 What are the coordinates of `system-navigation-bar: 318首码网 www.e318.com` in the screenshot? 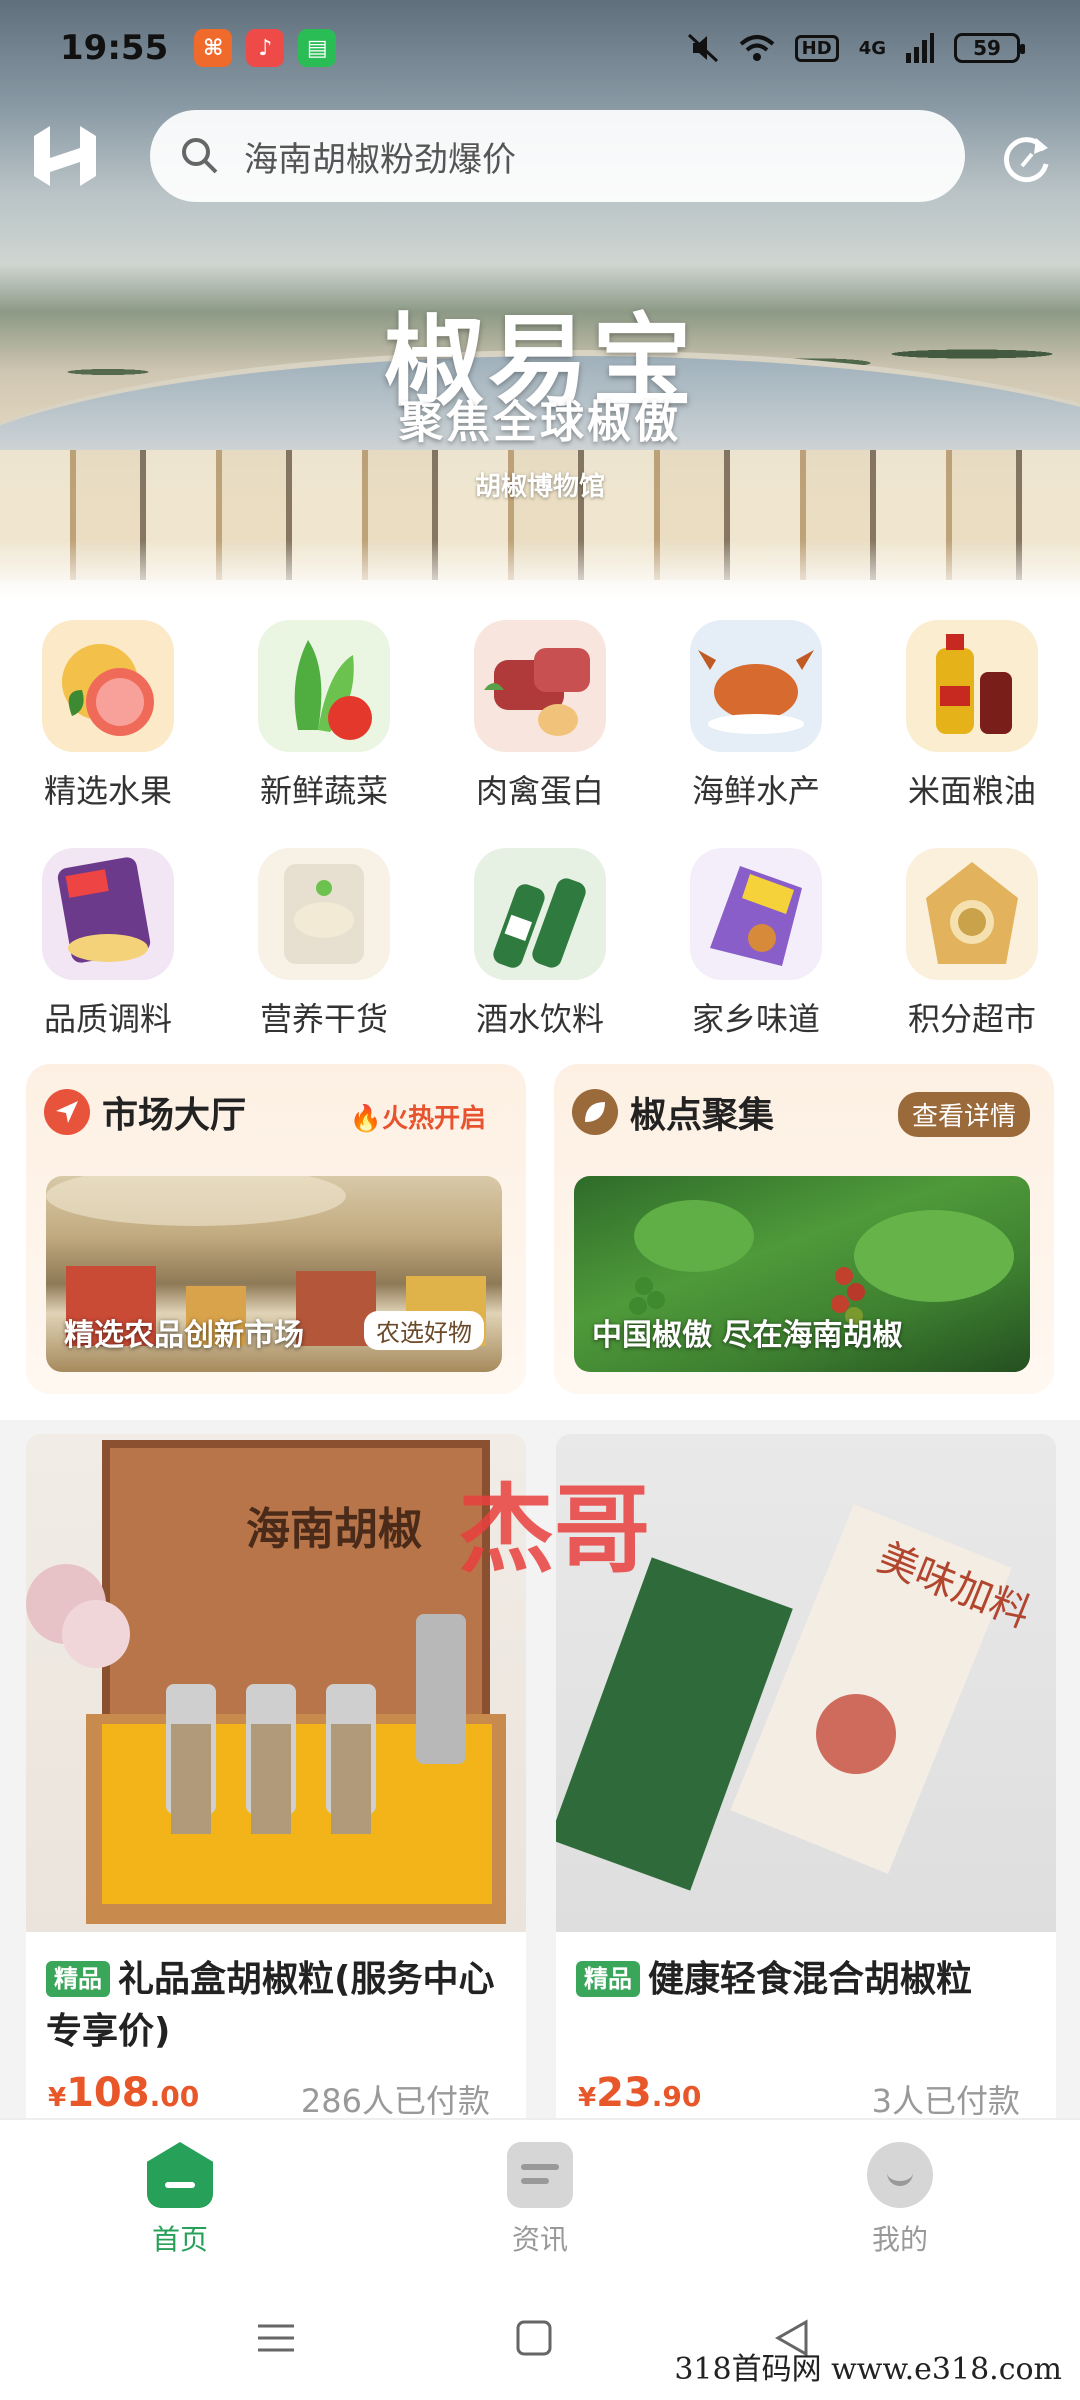 It's located at (540, 2340).